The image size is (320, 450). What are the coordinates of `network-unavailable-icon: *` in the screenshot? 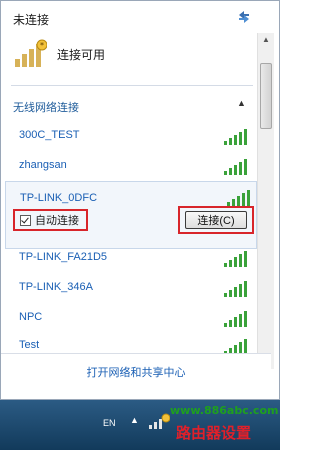 It's located at (31, 53).